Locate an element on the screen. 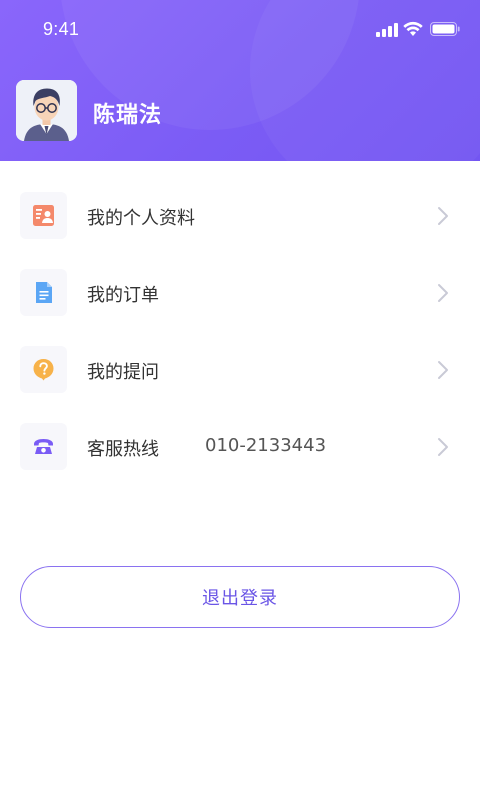  avatar-icon is located at coordinates (46, 110).